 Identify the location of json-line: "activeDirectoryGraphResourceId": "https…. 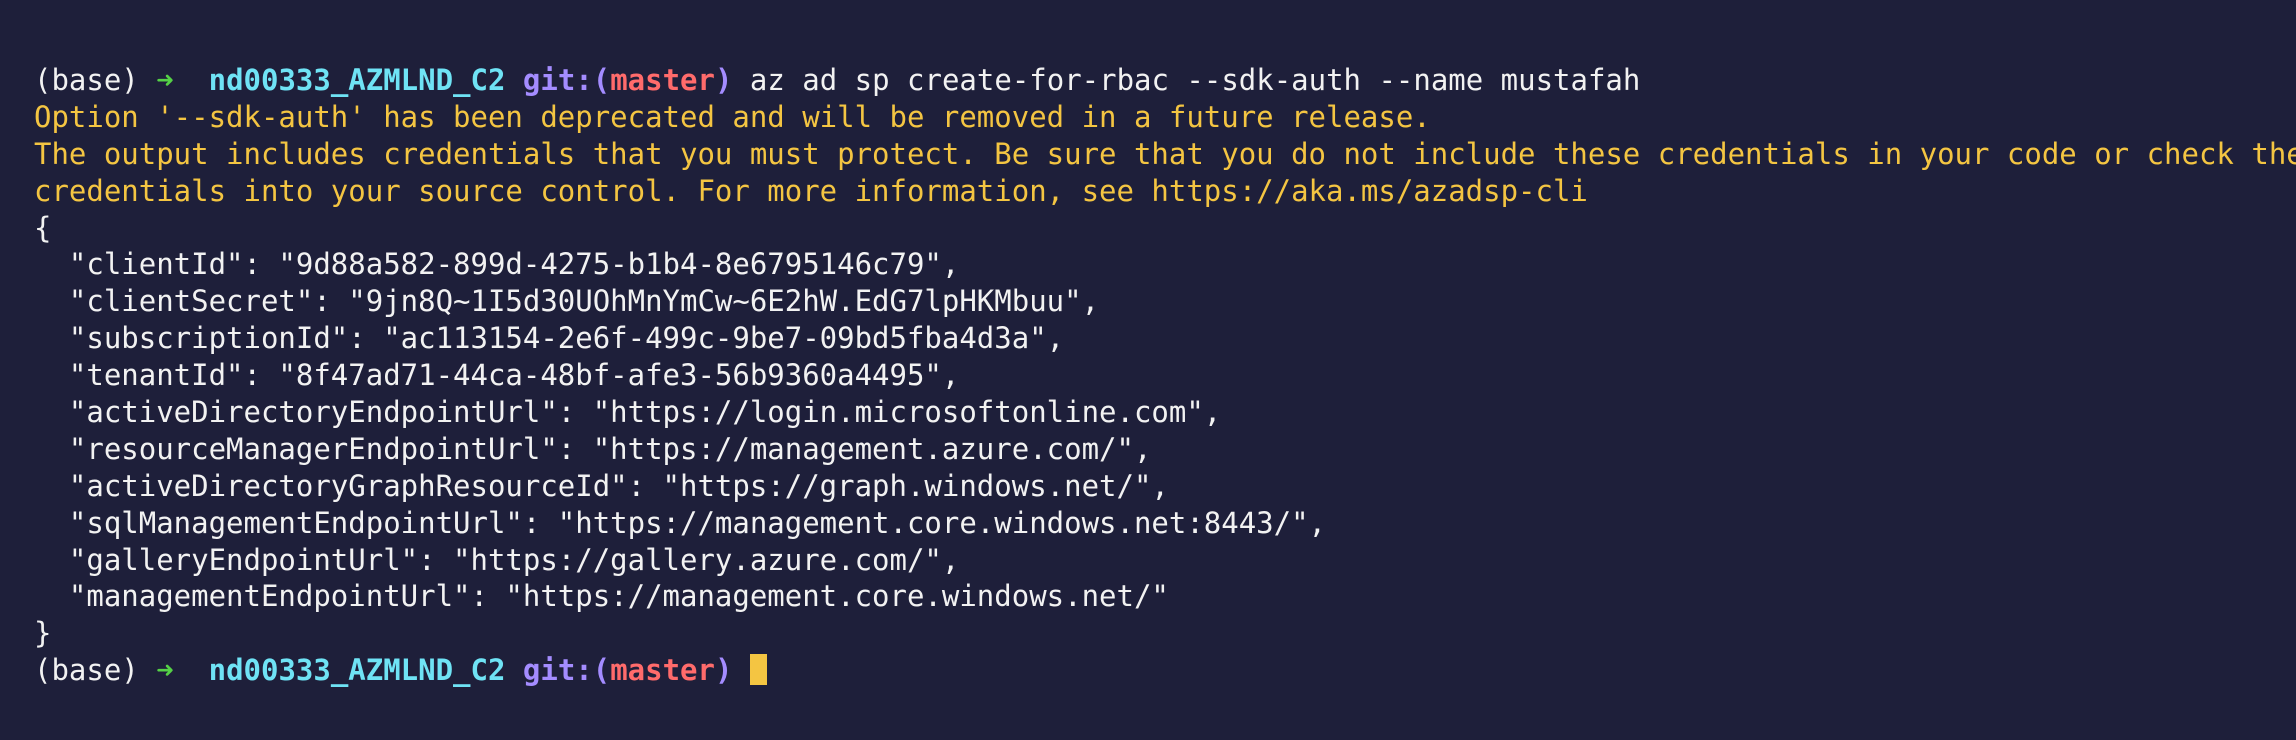
(601, 485).